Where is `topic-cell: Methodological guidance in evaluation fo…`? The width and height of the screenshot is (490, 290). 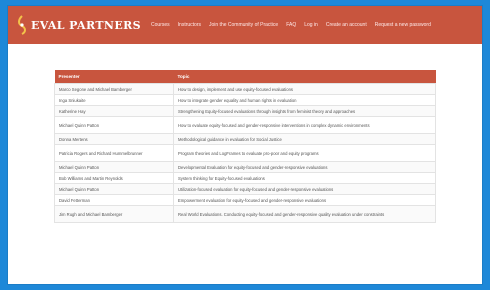
topic-cell: Methodological guidance in evaluation fo… is located at coordinates (304, 139).